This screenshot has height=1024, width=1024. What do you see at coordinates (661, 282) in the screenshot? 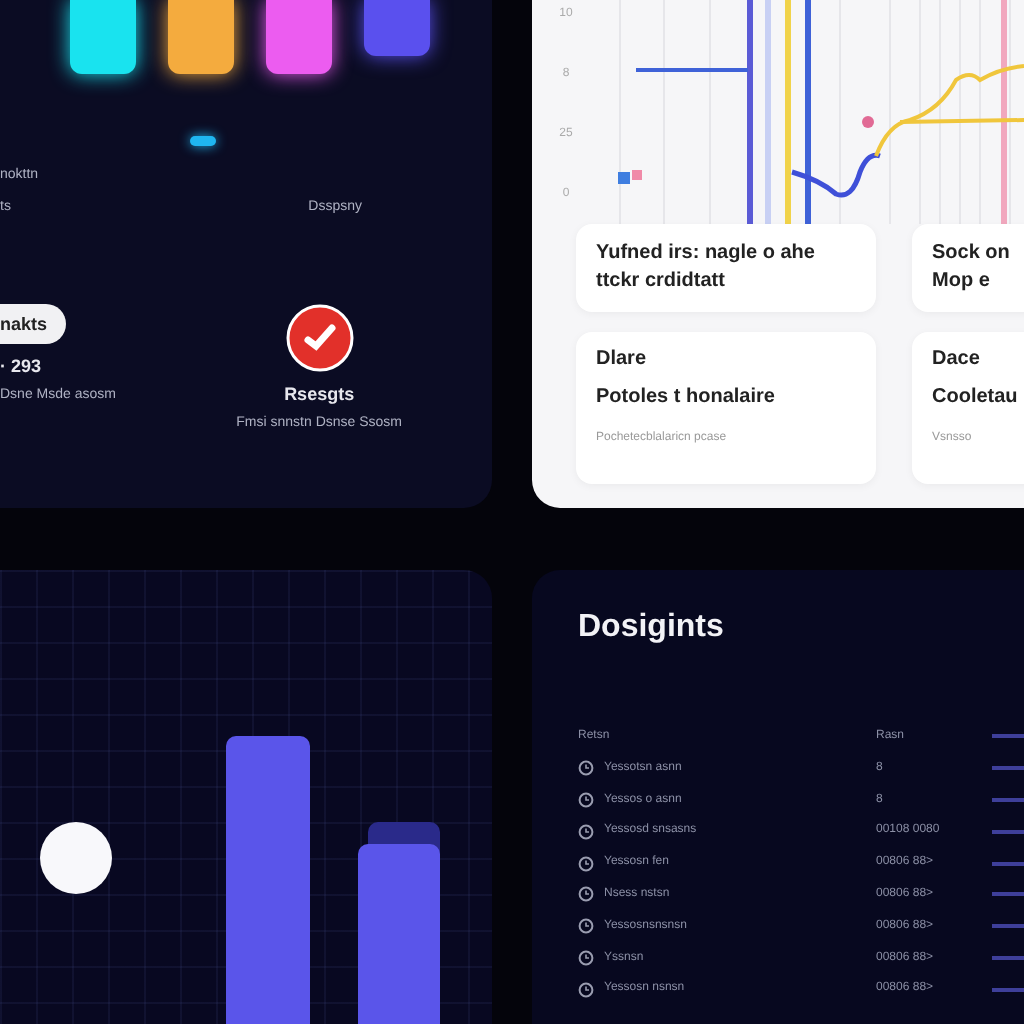
I see `note-text: ttckr crdidtatt` at bounding box center [661, 282].